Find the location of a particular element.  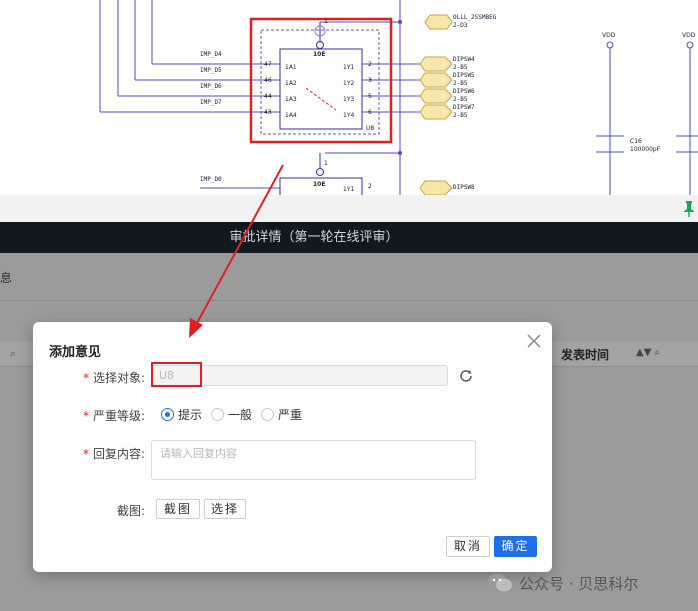

severity-label-row: * 严重等级: is located at coordinates (114, 415).